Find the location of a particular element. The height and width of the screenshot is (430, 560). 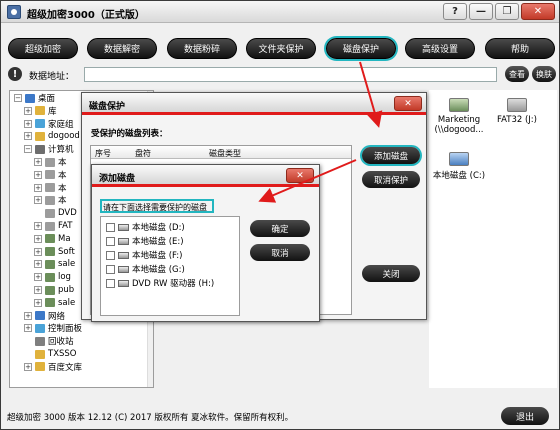

column-disk-type: 磁盘类型 is located at coordinates (225, 153).